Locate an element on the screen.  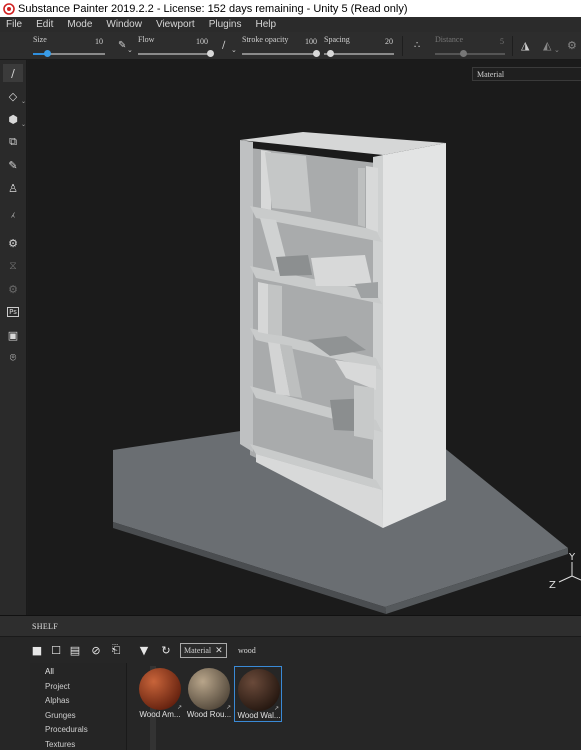
hide-icon: ⊘ is located at coordinates (96, 650).